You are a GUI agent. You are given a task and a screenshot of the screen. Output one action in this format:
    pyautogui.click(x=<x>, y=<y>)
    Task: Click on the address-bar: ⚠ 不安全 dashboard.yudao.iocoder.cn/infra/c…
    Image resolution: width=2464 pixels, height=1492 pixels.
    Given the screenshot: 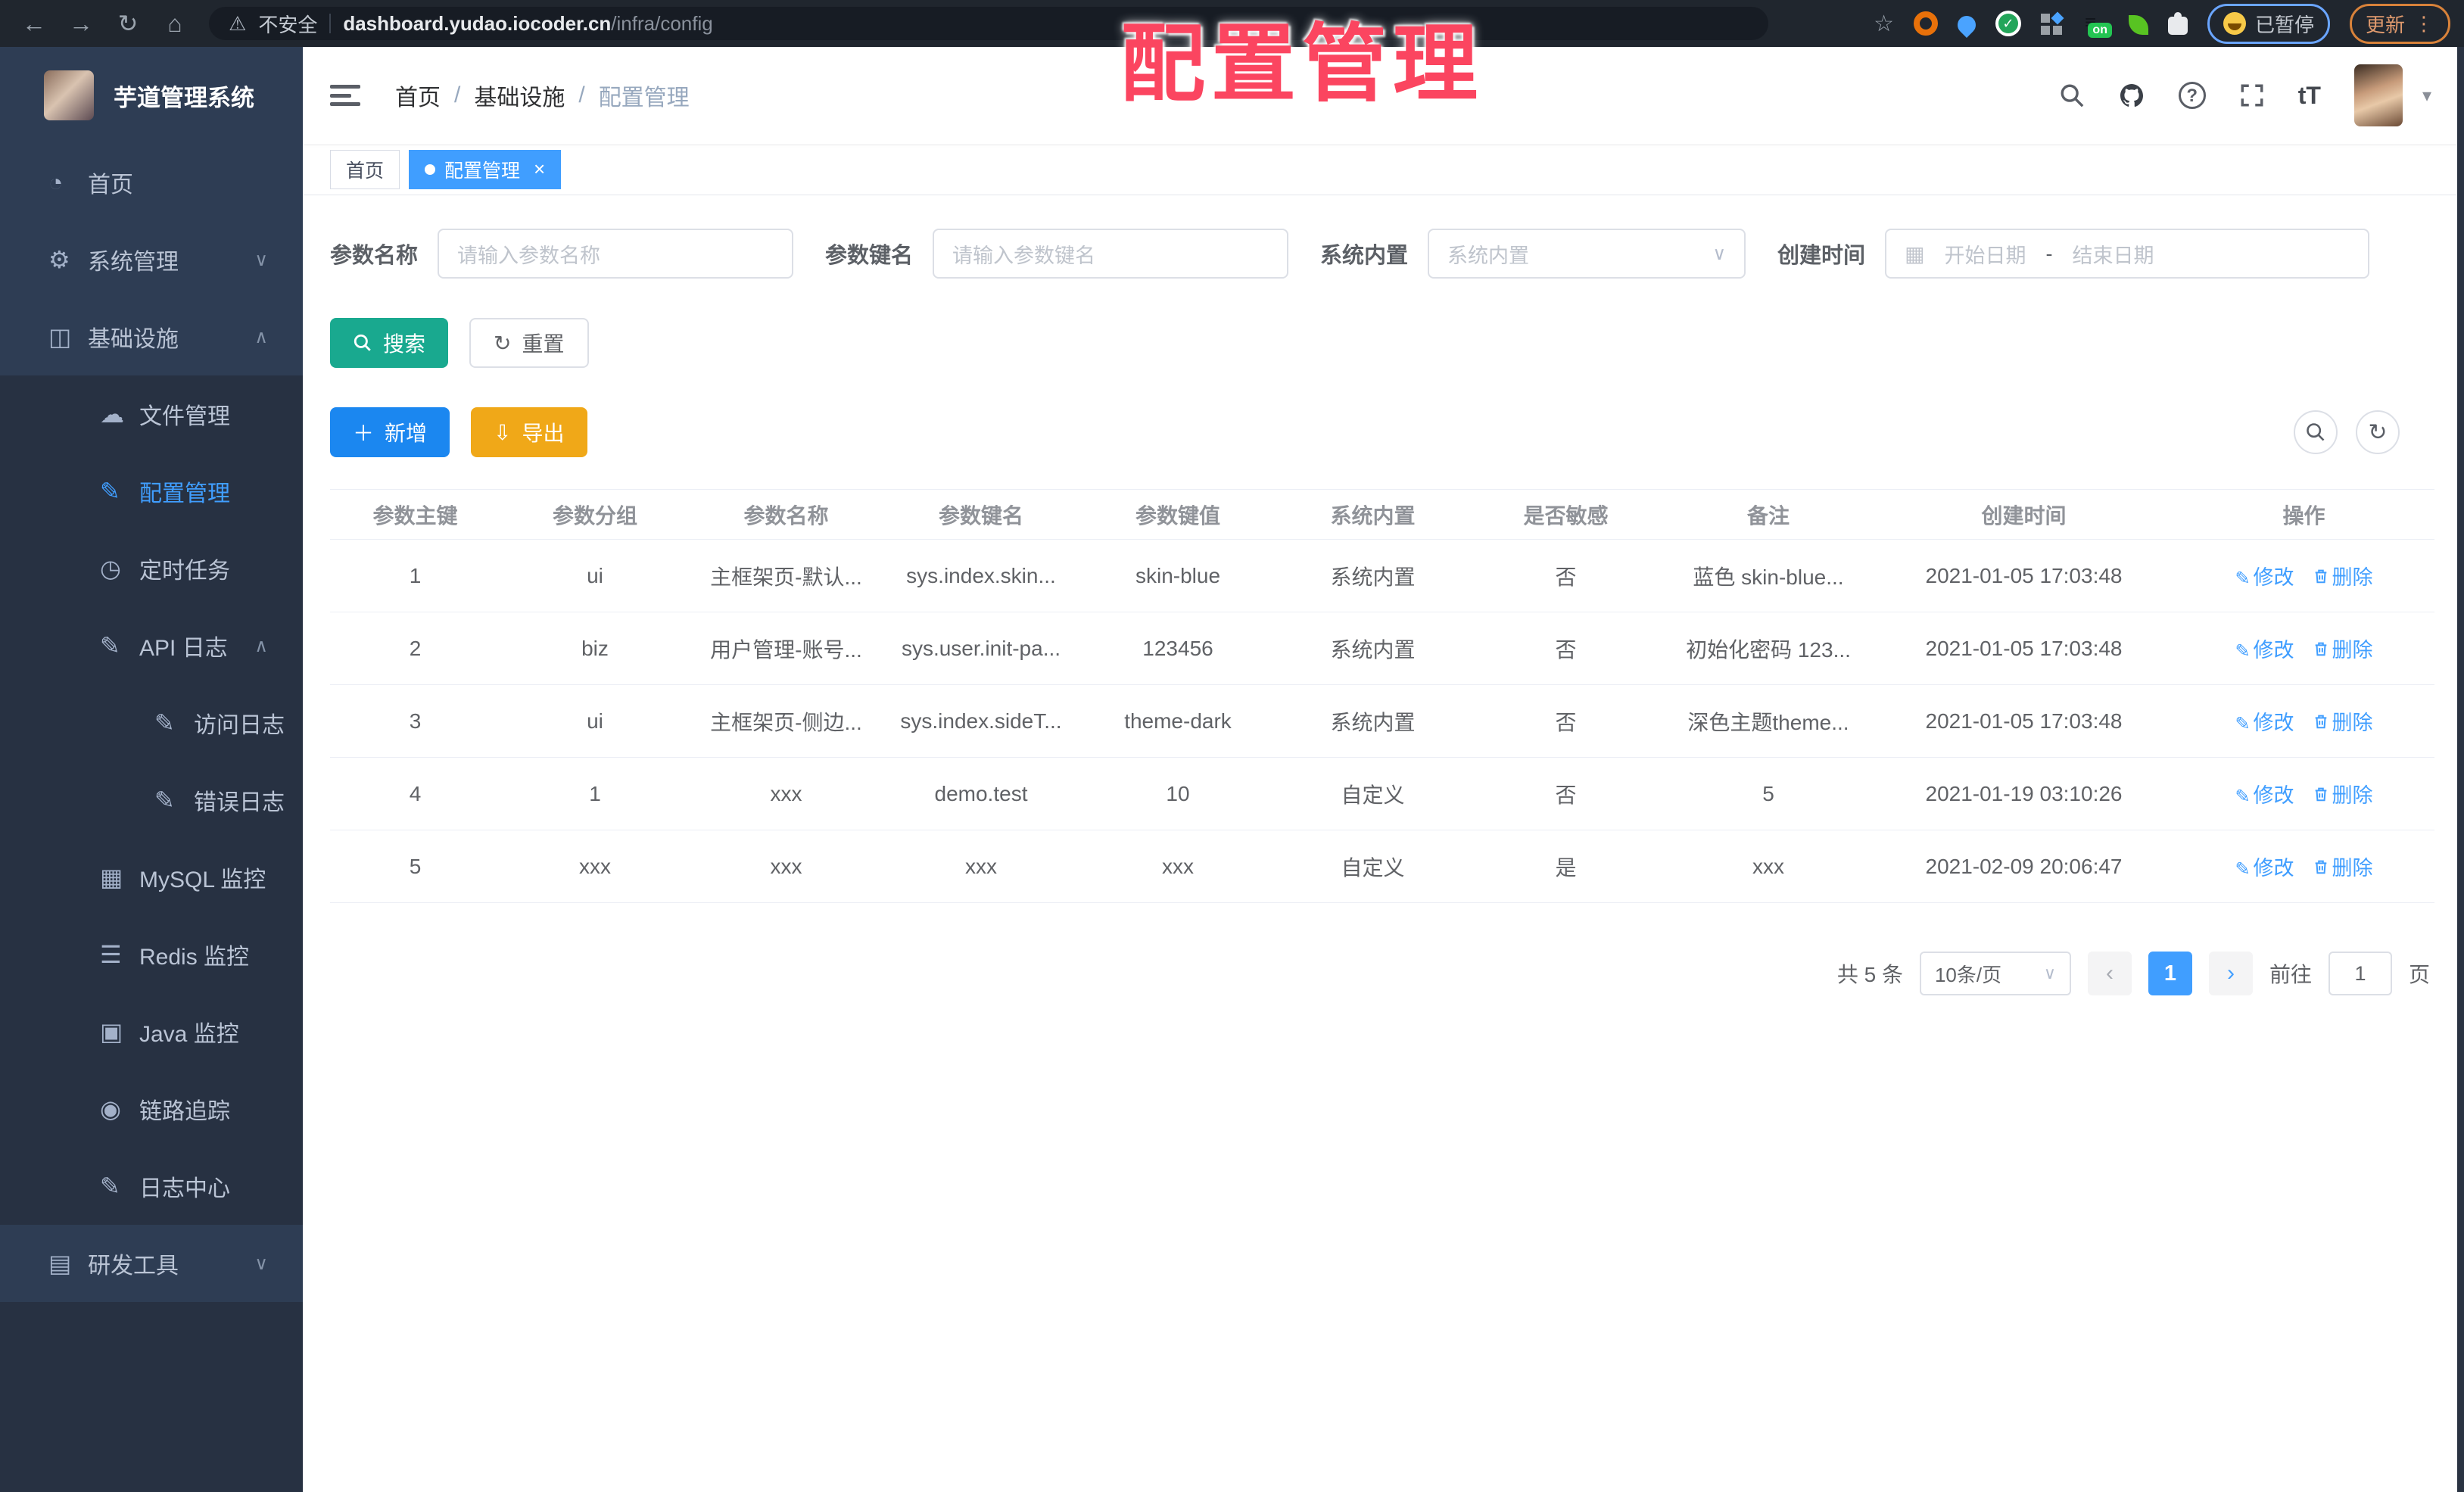 What is the action you would take?
    pyautogui.click(x=988, y=23)
    